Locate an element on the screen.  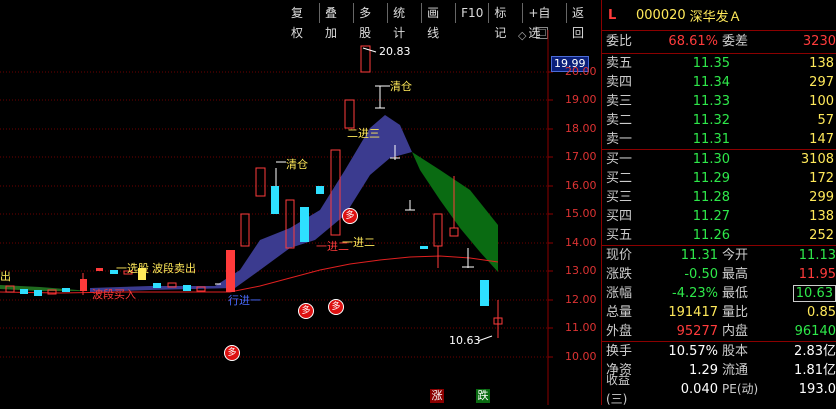
signal-chu-label: 出 is located at coordinates (5, 276).